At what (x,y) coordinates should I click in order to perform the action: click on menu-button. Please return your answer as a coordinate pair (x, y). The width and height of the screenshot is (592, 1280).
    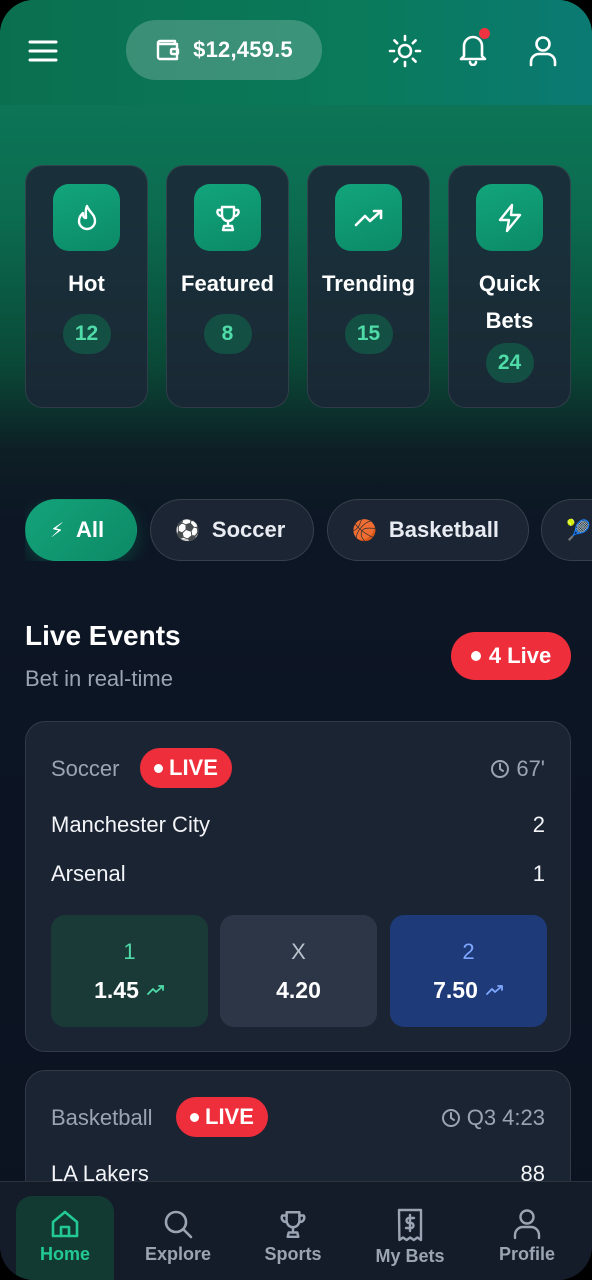
    Looking at the image, I should click on (43, 51).